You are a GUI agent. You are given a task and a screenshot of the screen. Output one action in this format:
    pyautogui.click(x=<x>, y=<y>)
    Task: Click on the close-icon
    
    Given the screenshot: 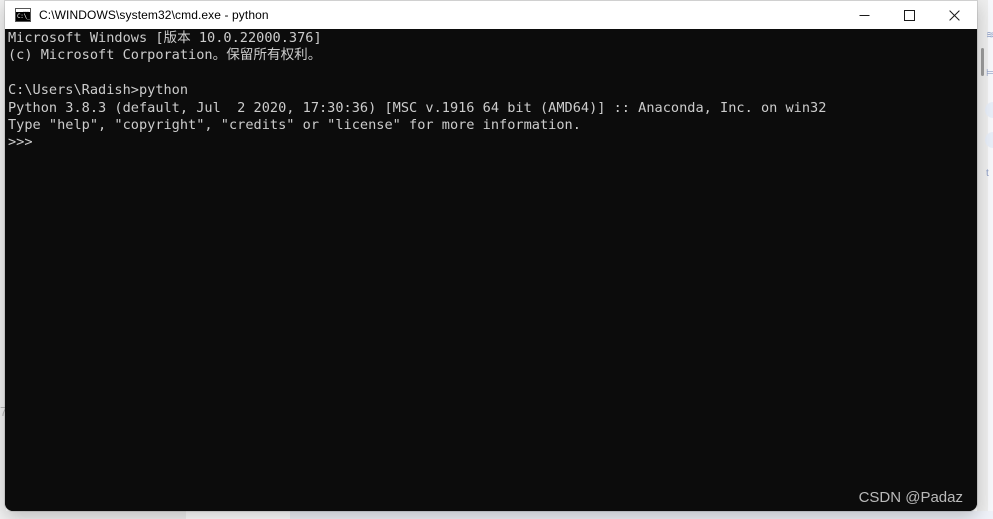 What is the action you would take?
    pyautogui.click(x=954, y=15)
    